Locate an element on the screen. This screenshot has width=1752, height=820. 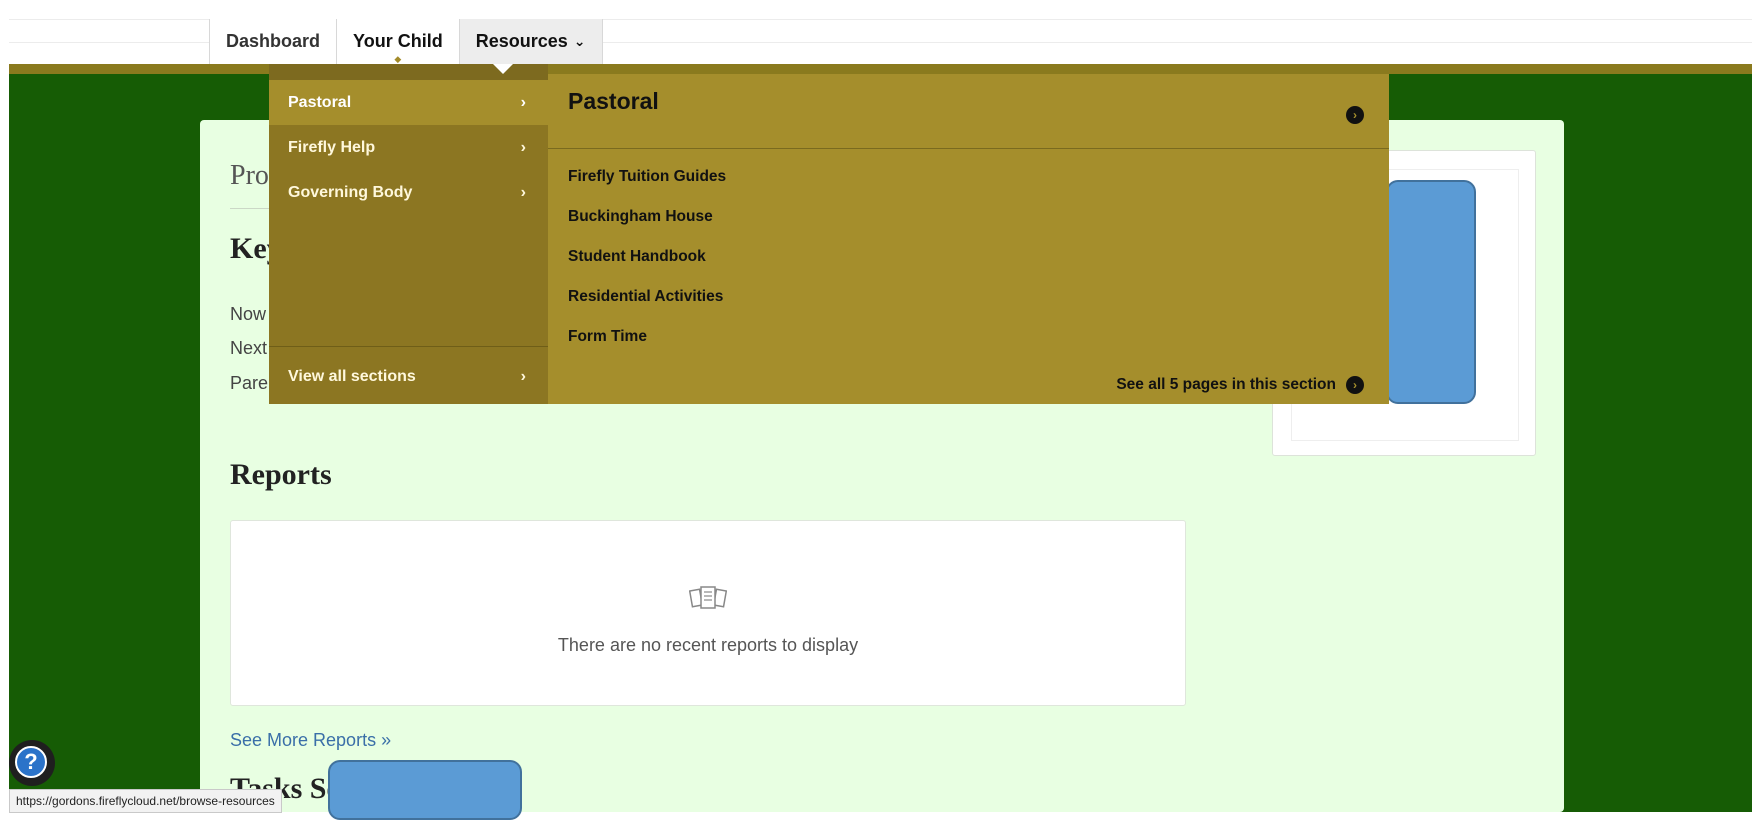
pages-panel-divider is located at coordinates (968, 148).